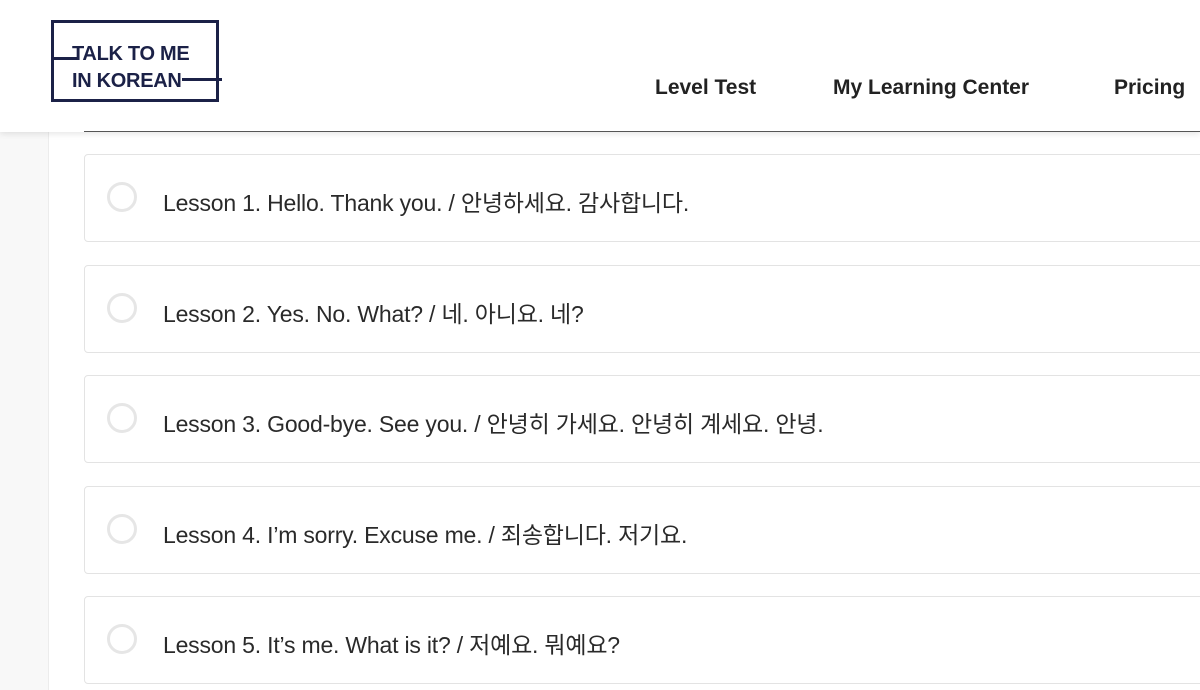  Describe the element at coordinates (127, 81) in the screenshot. I see `logo-line-2: IN KOREAN` at that location.